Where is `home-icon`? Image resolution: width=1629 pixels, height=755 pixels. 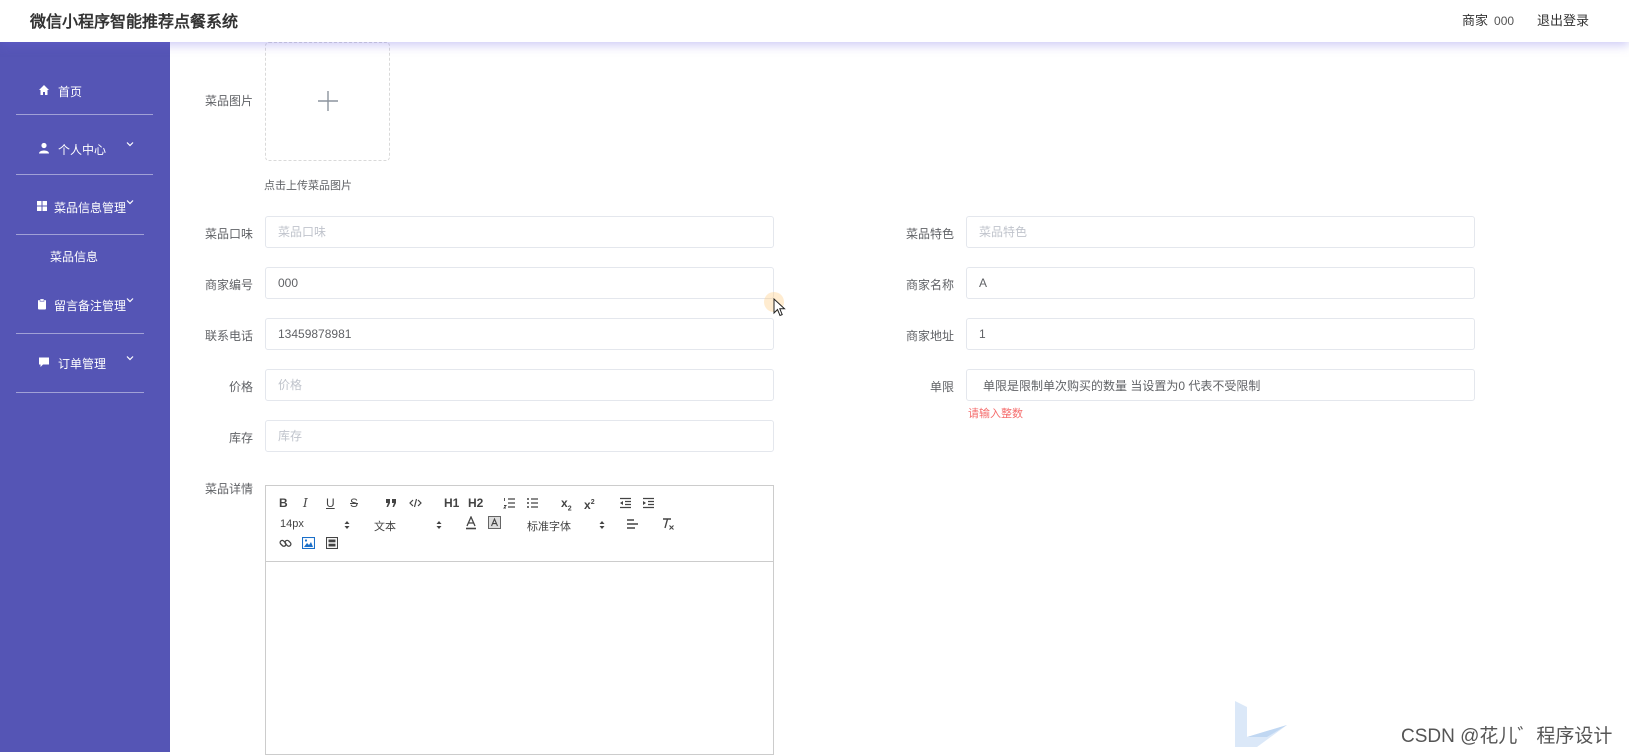
home-icon is located at coordinates (44, 90).